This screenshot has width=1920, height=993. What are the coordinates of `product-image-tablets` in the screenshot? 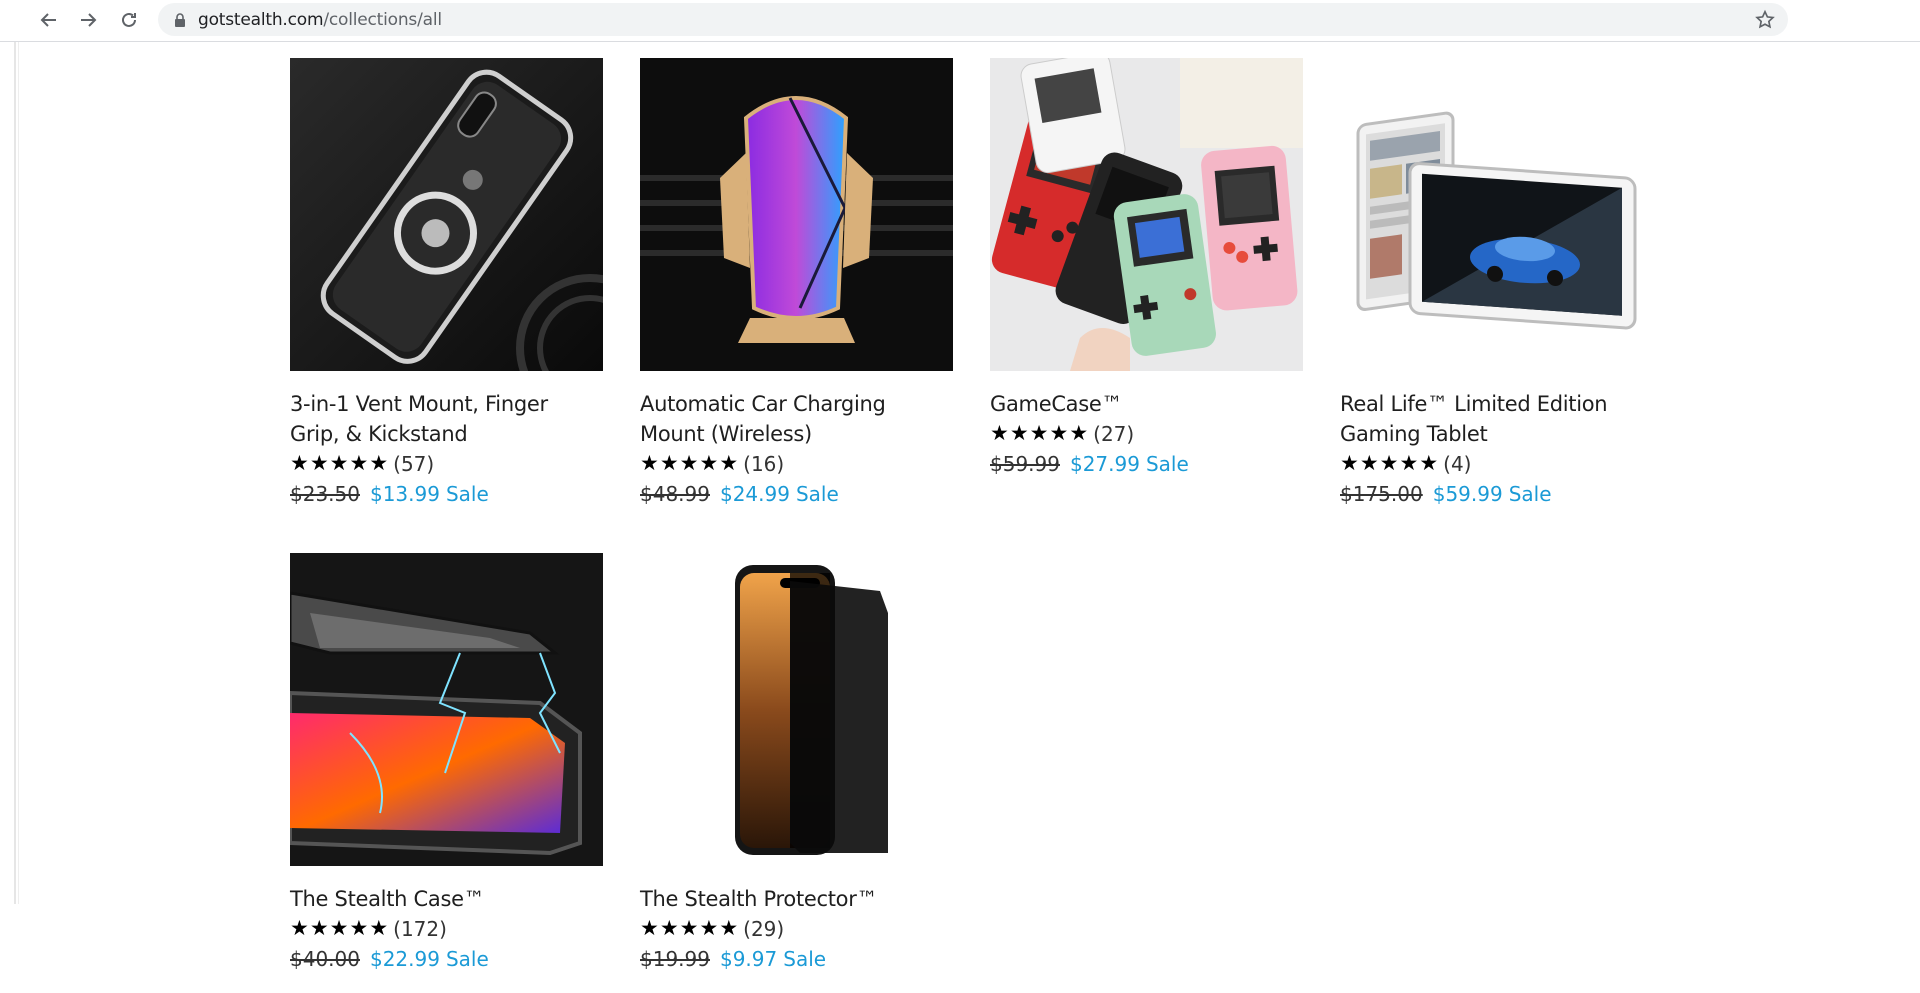 It's located at (1496, 214).